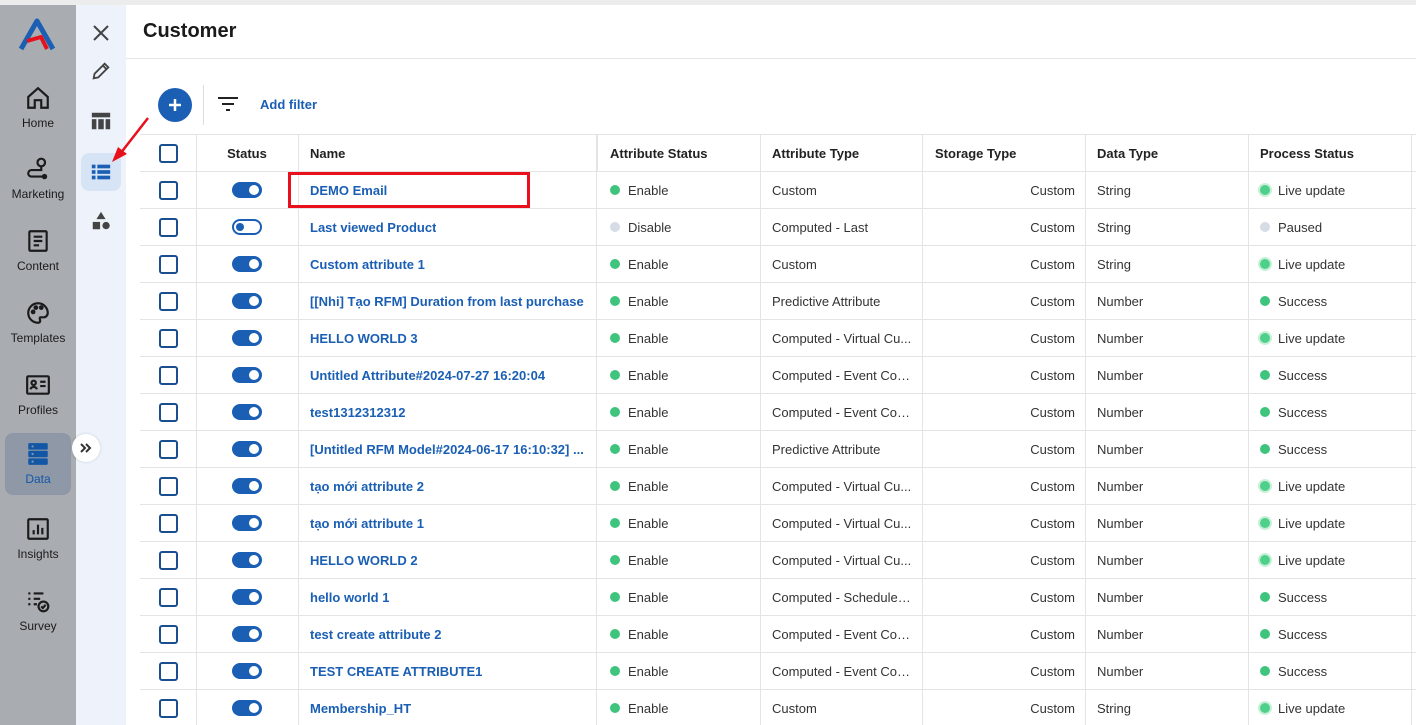 The width and height of the screenshot is (1416, 725). I want to click on header-attribute-status: Attribute Status, so click(679, 153).